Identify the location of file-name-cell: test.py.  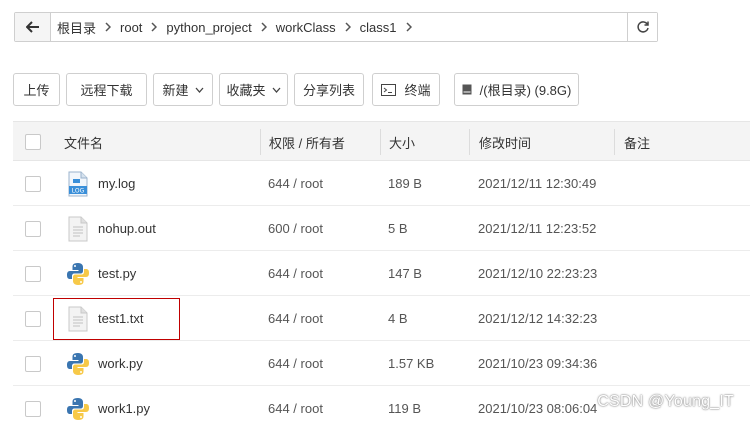
(101, 273).